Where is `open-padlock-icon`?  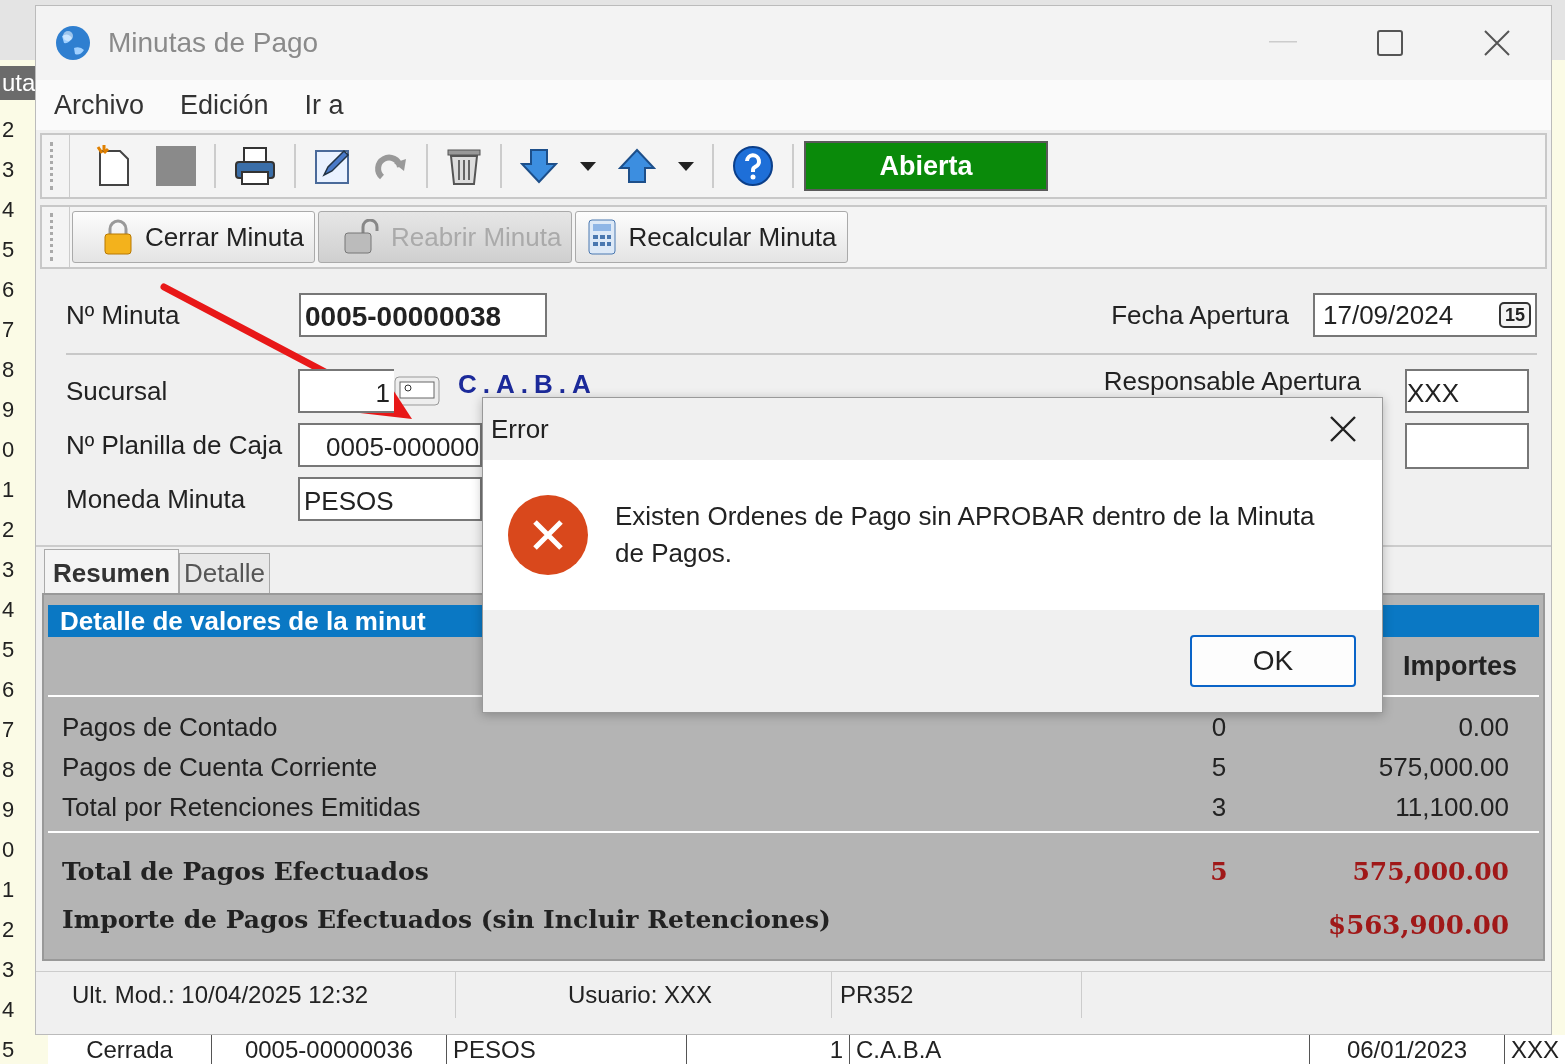 open-padlock-icon is located at coordinates (360, 237).